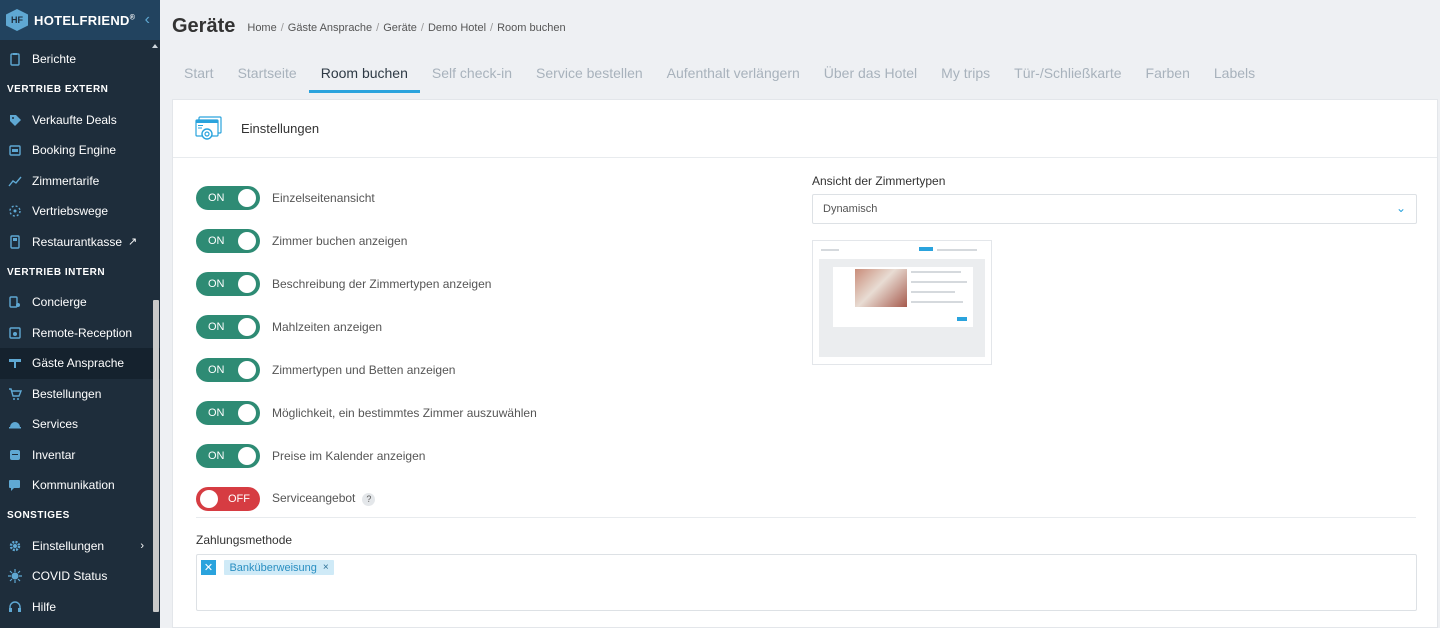 The image size is (1440, 628). What do you see at coordinates (879, 181) in the screenshot?
I see `room-view-label: Ansicht der Zimmertypen` at bounding box center [879, 181].